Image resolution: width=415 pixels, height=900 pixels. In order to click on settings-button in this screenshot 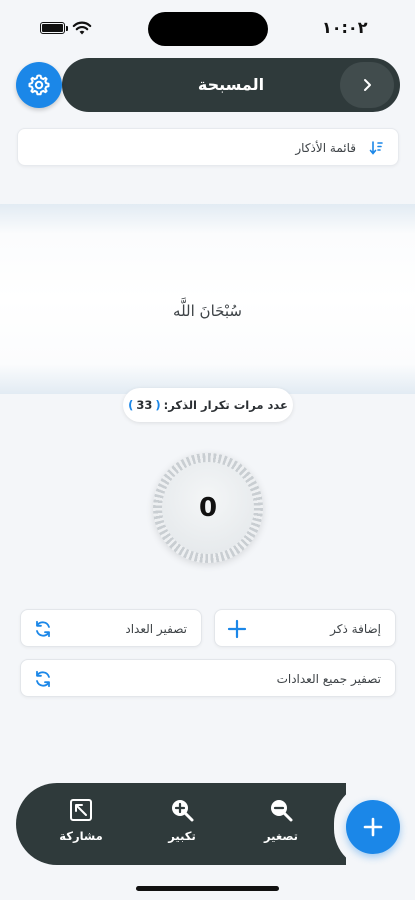, I will do `click(39, 85)`.